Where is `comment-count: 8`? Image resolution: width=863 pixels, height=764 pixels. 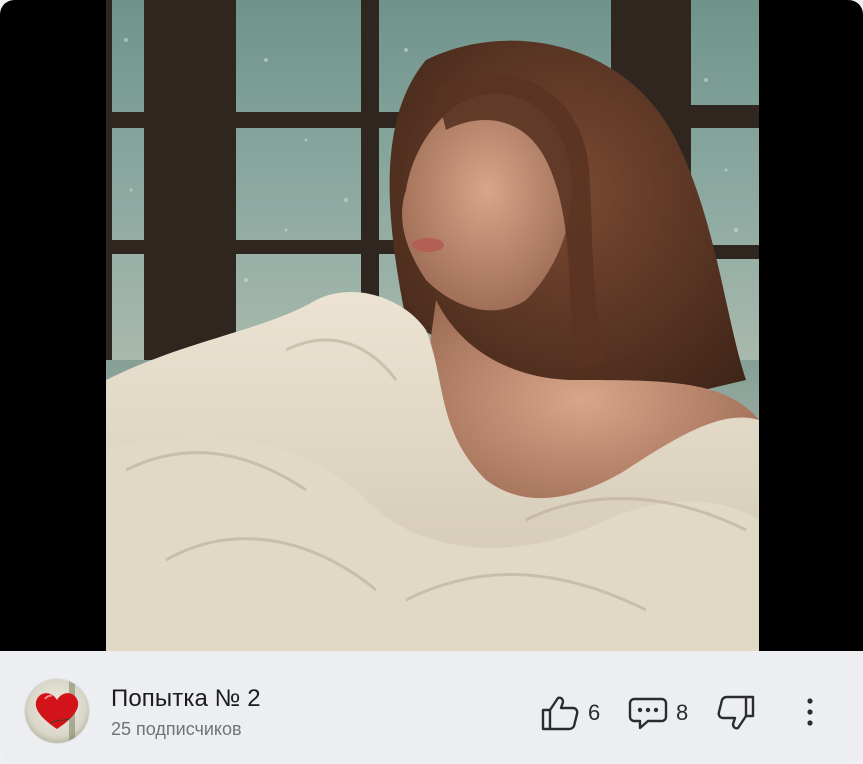 comment-count: 8 is located at coordinates (682, 712).